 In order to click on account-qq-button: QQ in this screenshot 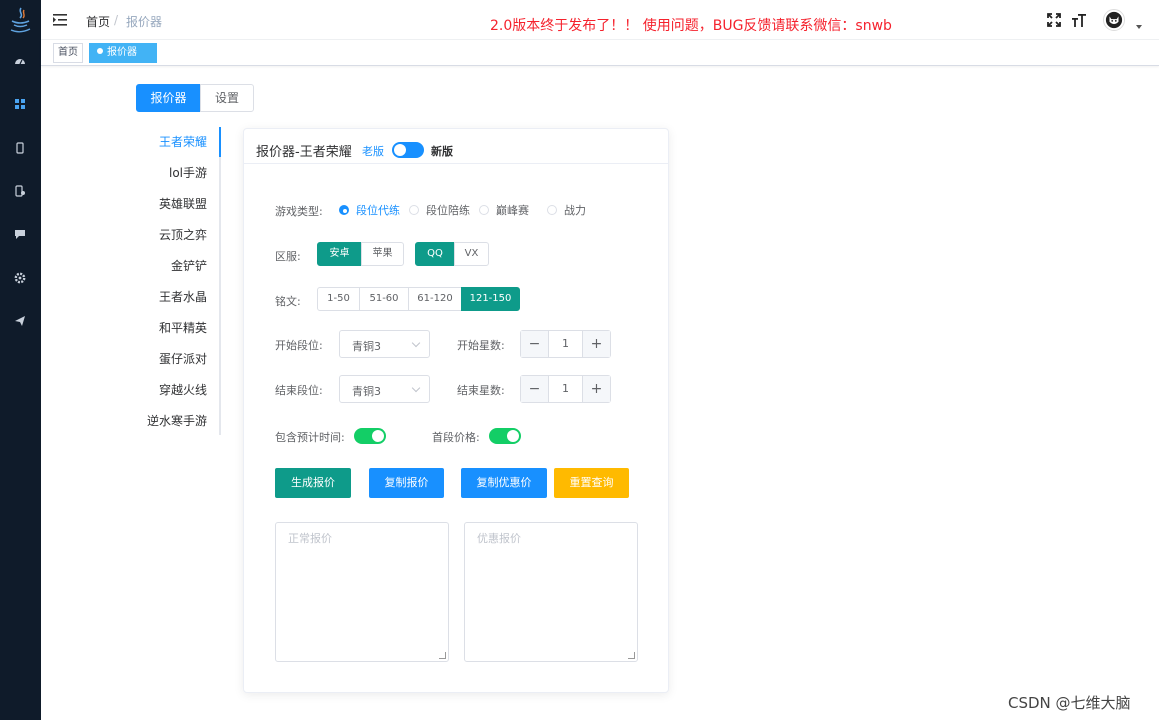, I will do `click(435, 254)`.